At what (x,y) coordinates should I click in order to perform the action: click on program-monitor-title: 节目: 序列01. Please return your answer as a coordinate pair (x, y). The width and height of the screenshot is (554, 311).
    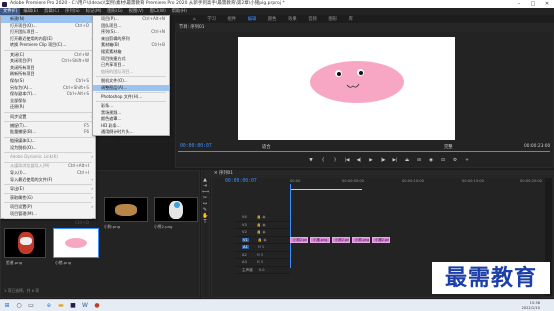
    Looking at the image, I should click on (191, 27).